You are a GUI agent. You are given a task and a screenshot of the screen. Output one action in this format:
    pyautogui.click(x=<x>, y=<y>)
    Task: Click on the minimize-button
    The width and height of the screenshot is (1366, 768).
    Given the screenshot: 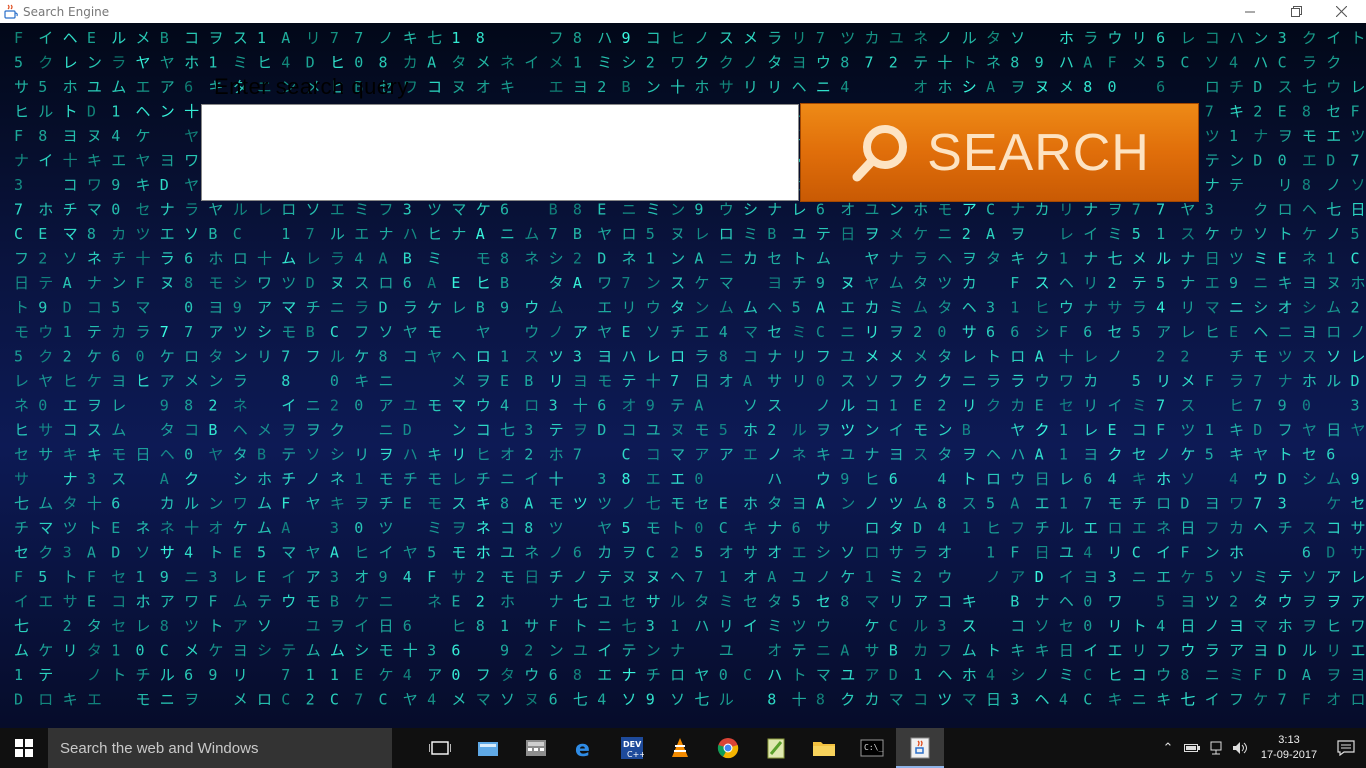 What is the action you would take?
    pyautogui.click(x=1250, y=11)
    